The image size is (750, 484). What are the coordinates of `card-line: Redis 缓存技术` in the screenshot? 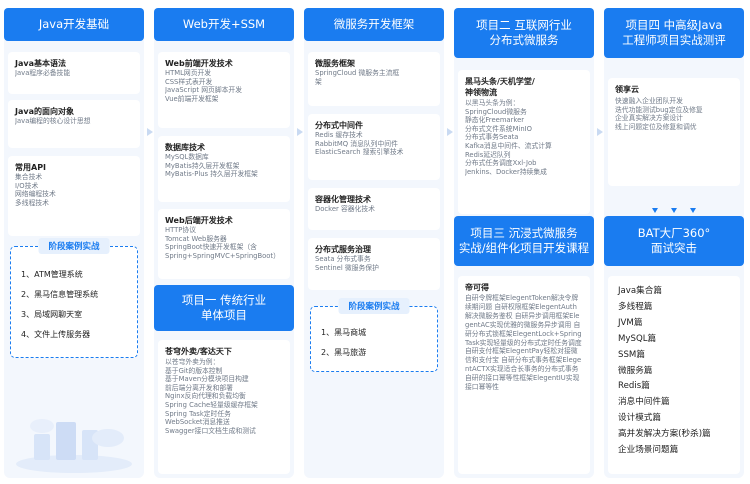 It's located at (339, 135).